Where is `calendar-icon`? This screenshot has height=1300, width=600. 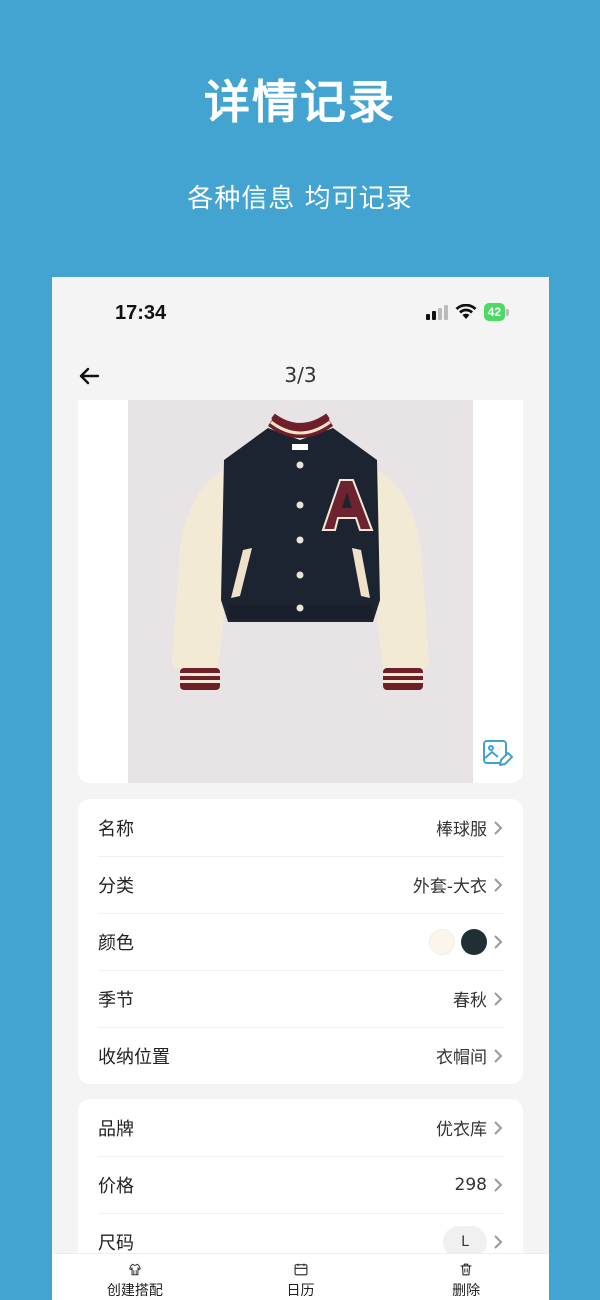 calendar-icon is located at coordinates (300, 1269).